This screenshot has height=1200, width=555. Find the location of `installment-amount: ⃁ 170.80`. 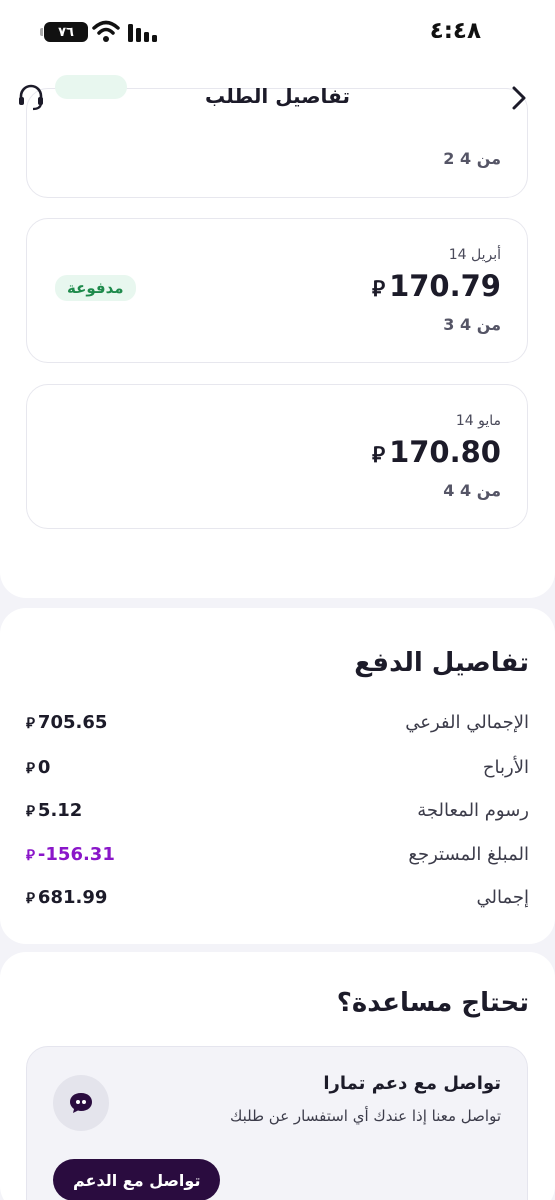

installment-amount: ⃁ 170.80 is located at coordinates (436, 452).